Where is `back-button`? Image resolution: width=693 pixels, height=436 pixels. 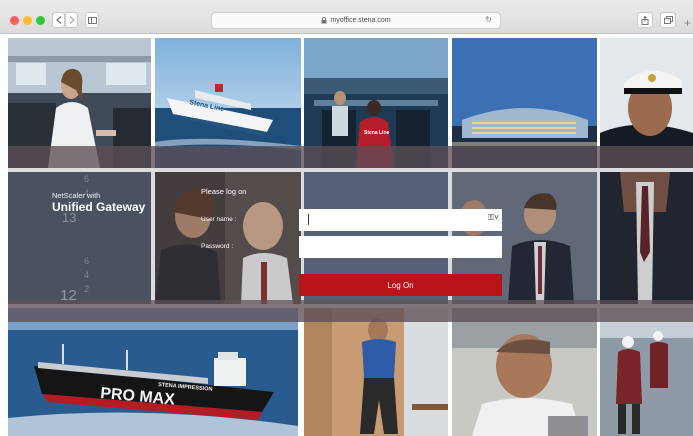 back-button is located at coordinates (58, 20).